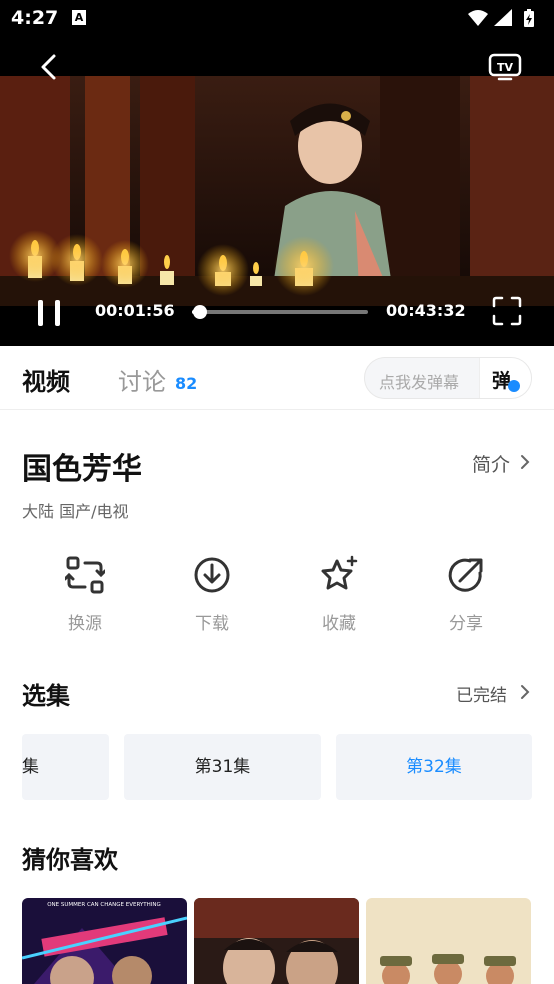 The width and height of the screenshot is (554, 984). Describe the element at coordinates (466, 624) in the screenshot. I see `share-label: 分享` at that location.